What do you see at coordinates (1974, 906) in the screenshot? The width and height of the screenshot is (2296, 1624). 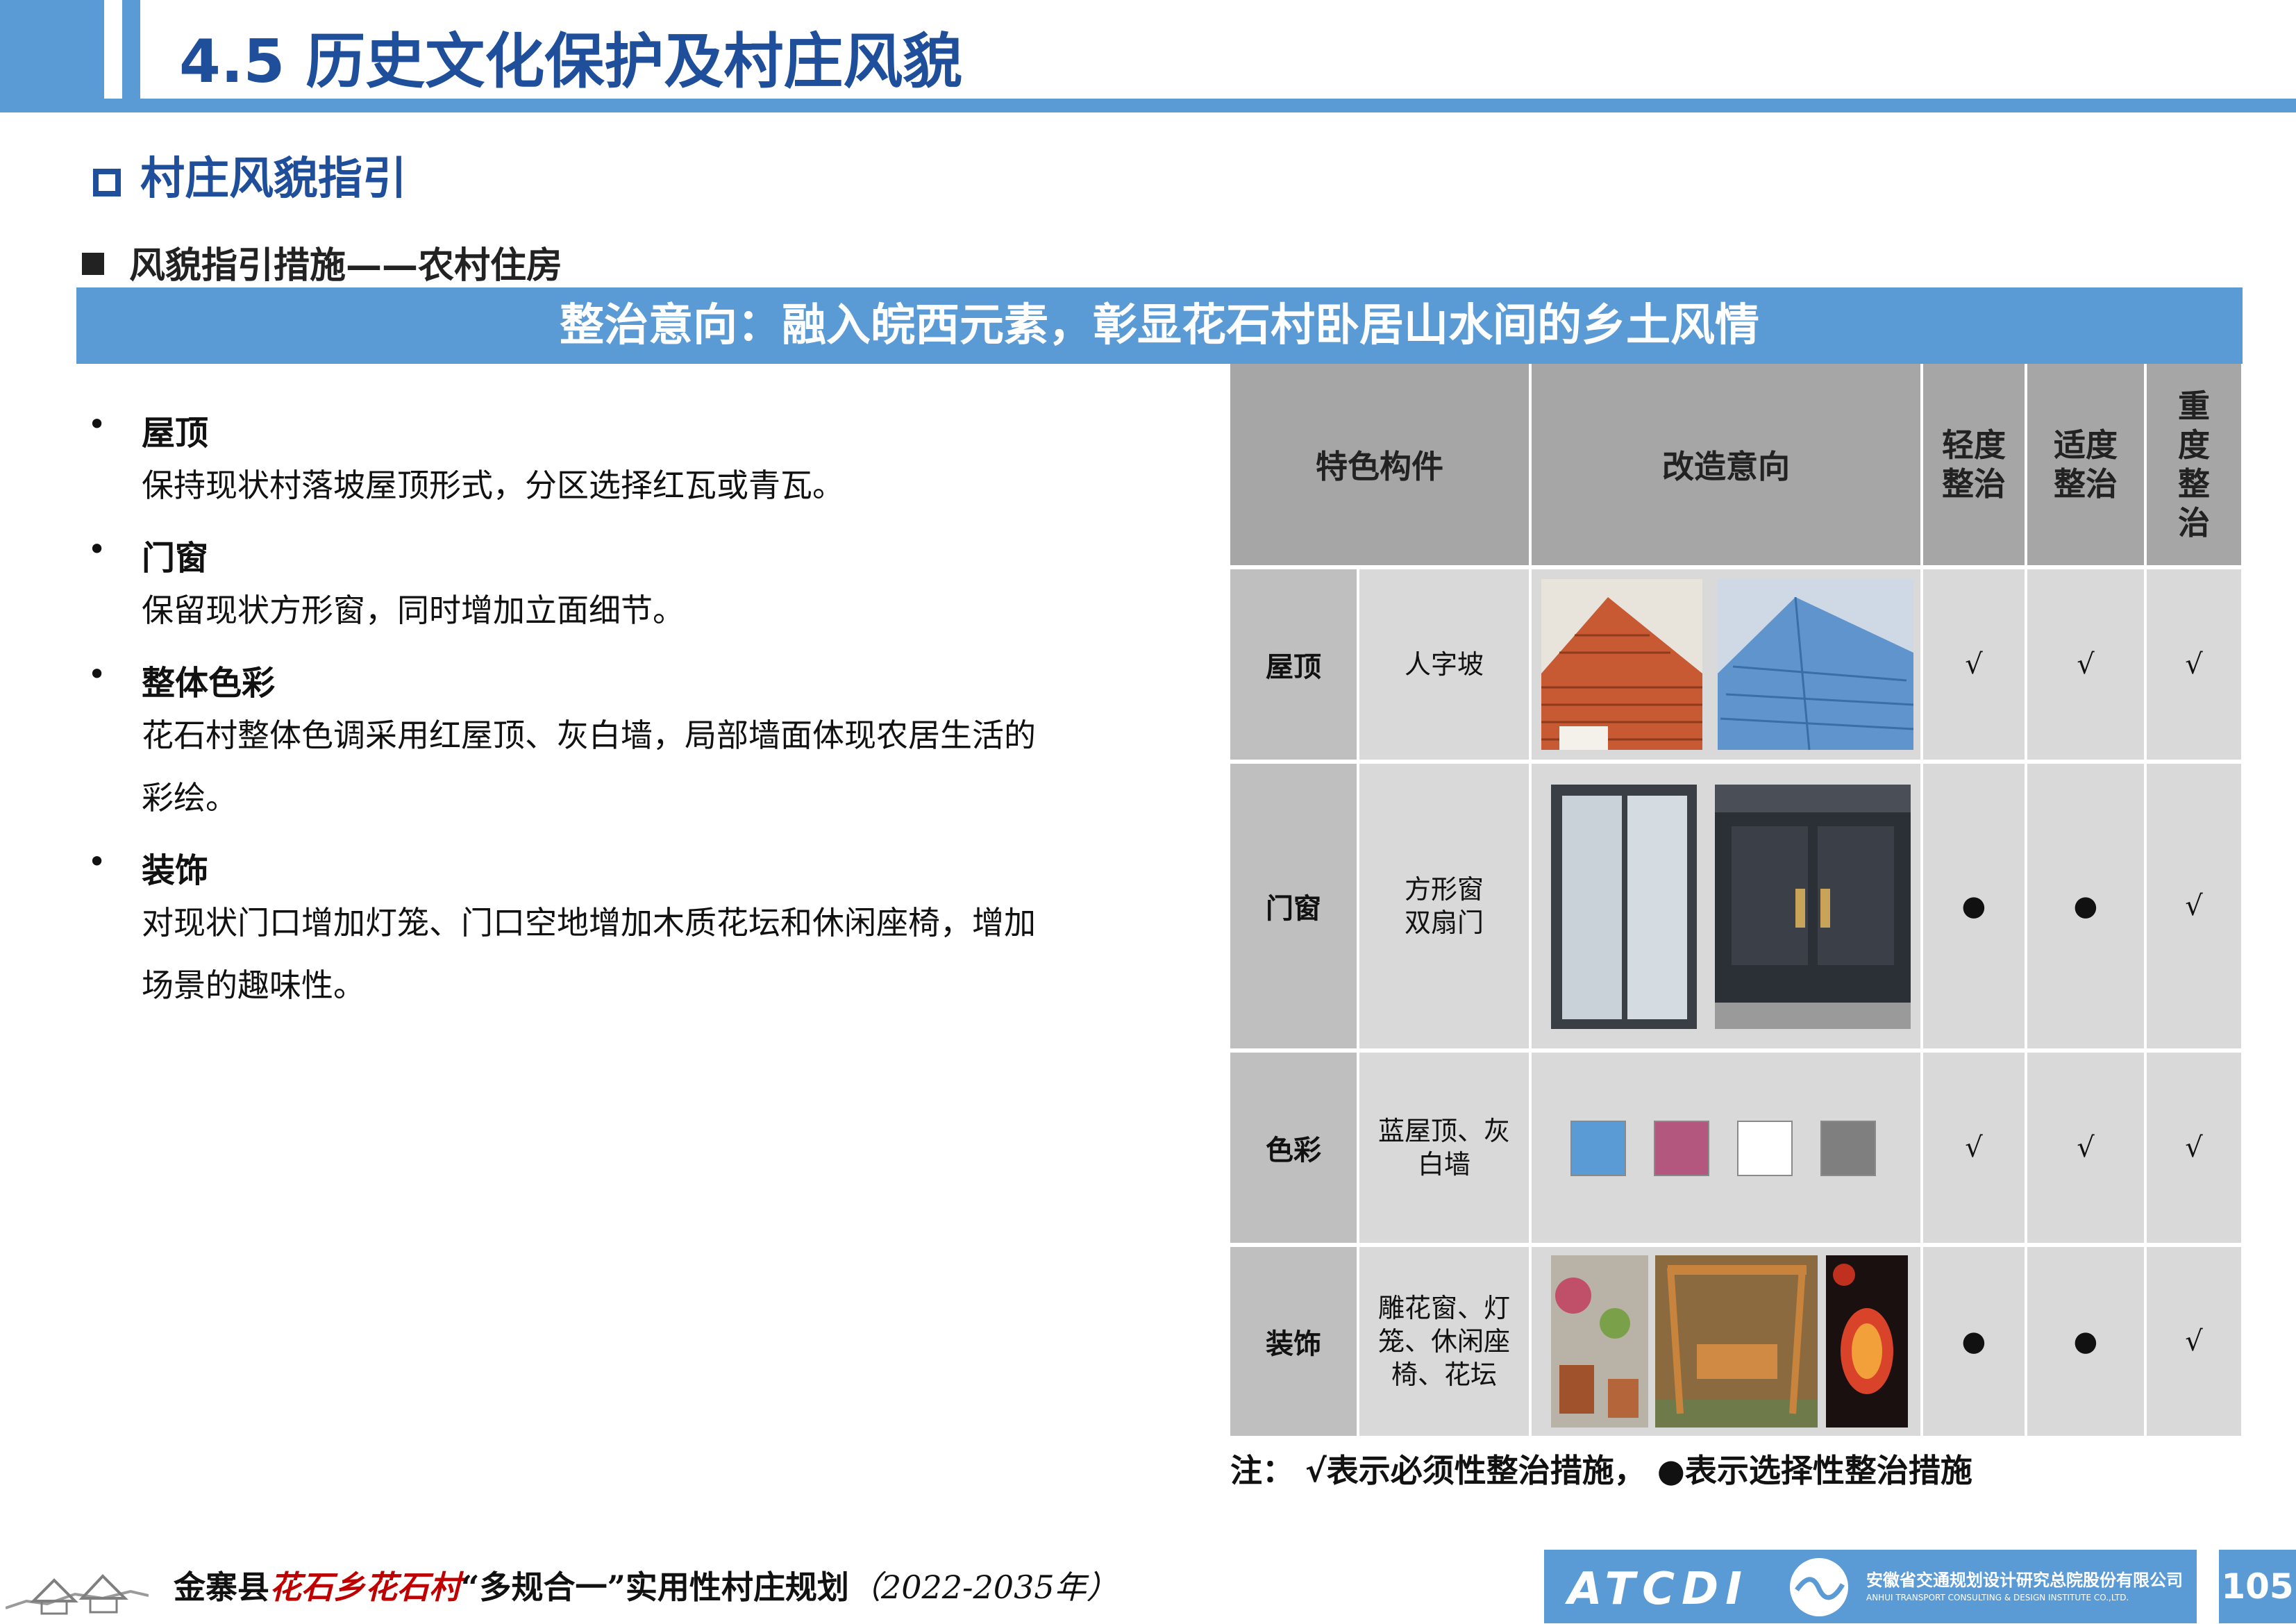 I see `mark-light-windows: ●` at bounding box center [1974, 906].